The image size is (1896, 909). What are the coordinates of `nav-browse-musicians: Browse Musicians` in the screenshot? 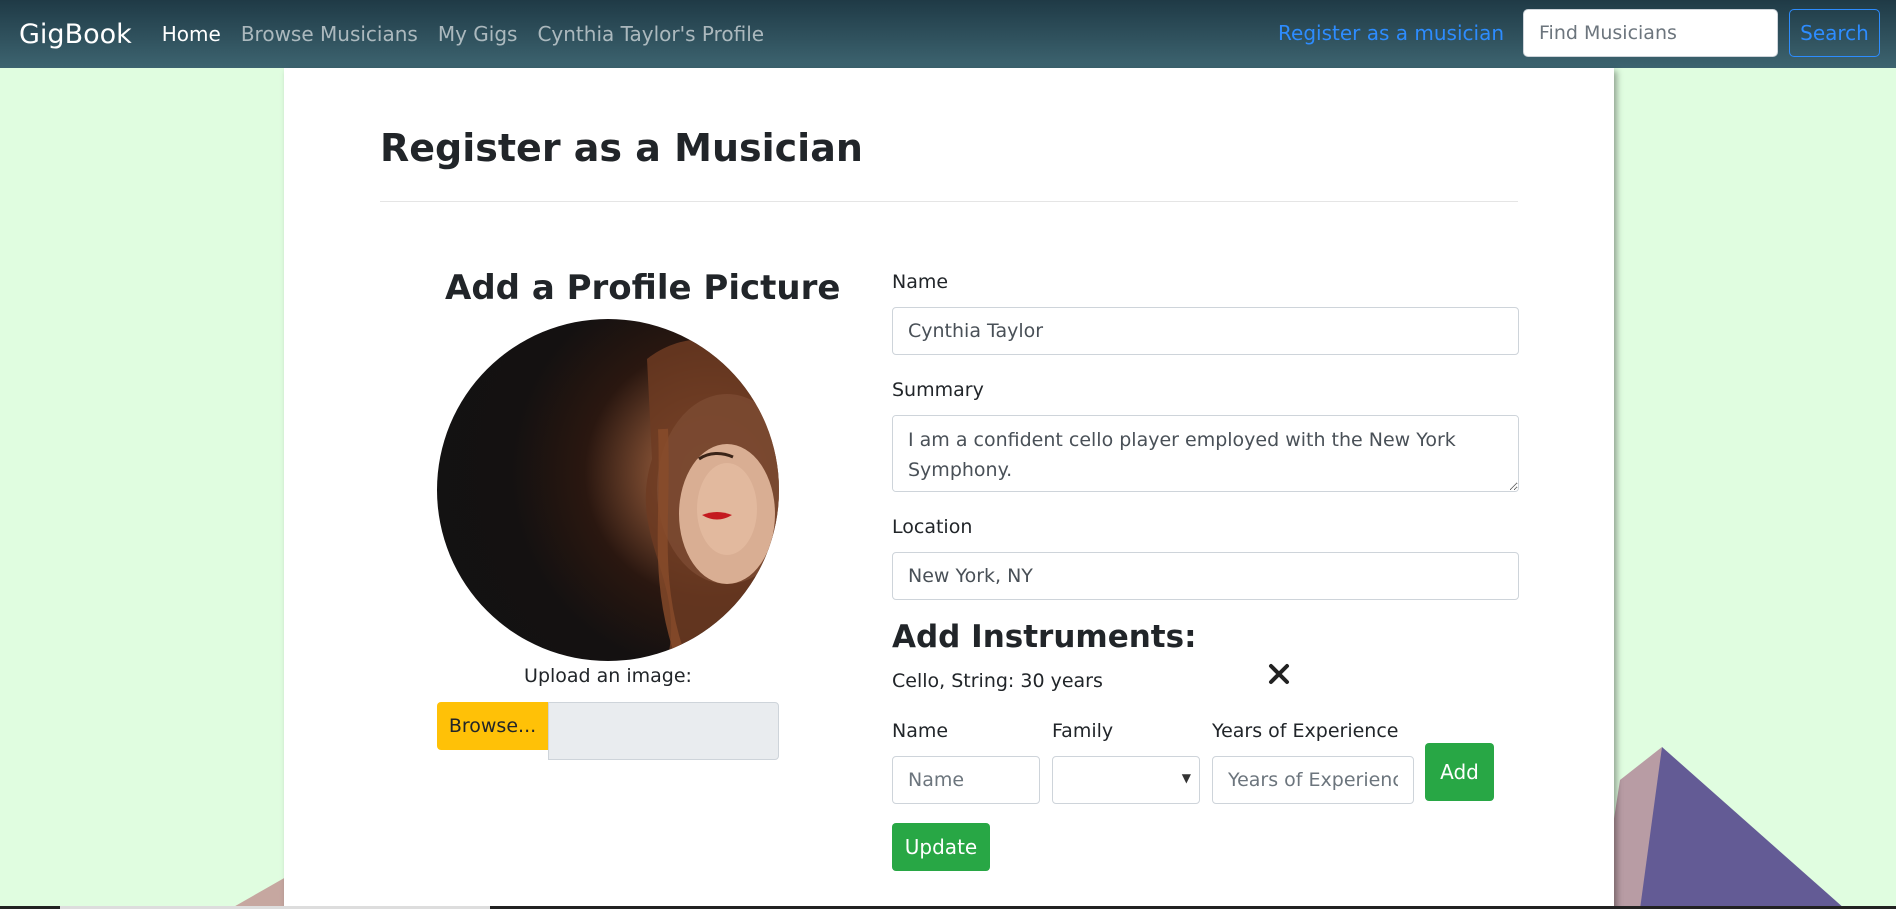 It's located at (329, 34).